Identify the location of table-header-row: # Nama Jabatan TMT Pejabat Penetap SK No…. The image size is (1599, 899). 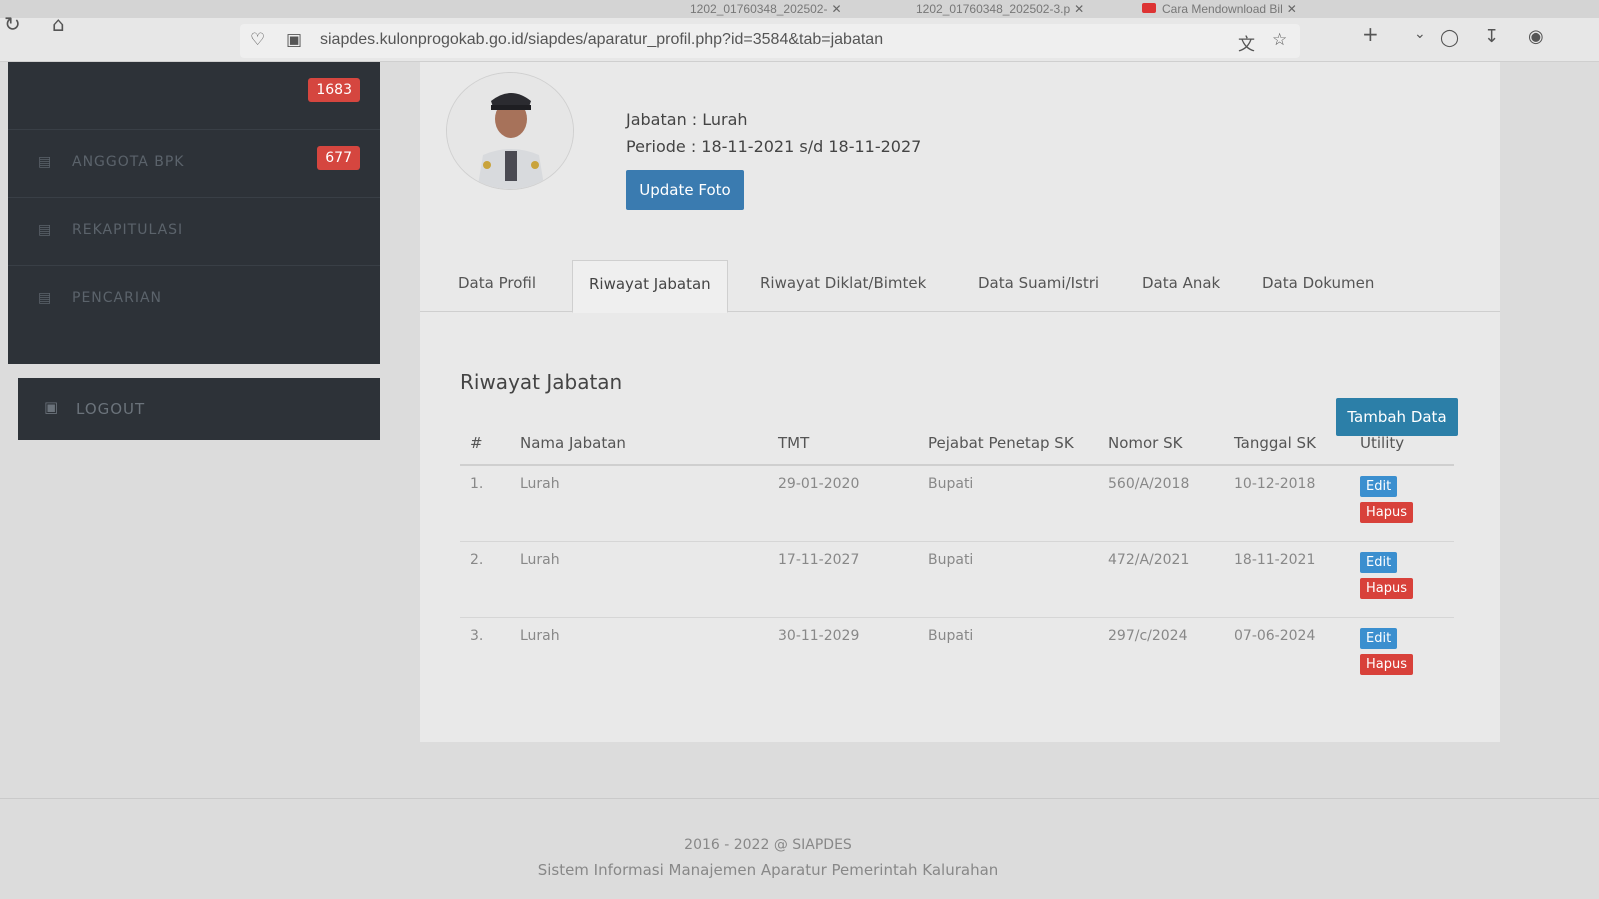
(957, 444).